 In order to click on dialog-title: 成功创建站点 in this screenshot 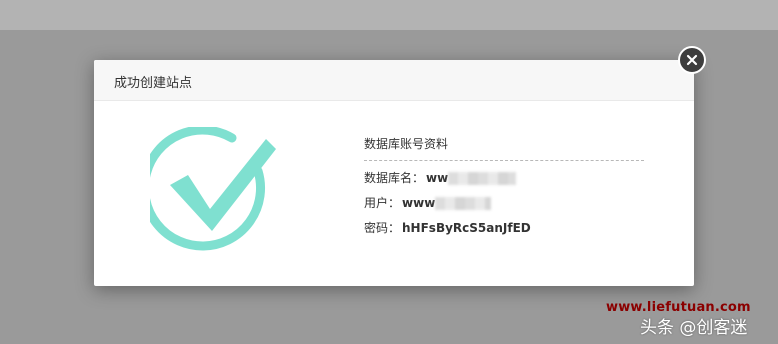, I will do `click(153, 83)`.